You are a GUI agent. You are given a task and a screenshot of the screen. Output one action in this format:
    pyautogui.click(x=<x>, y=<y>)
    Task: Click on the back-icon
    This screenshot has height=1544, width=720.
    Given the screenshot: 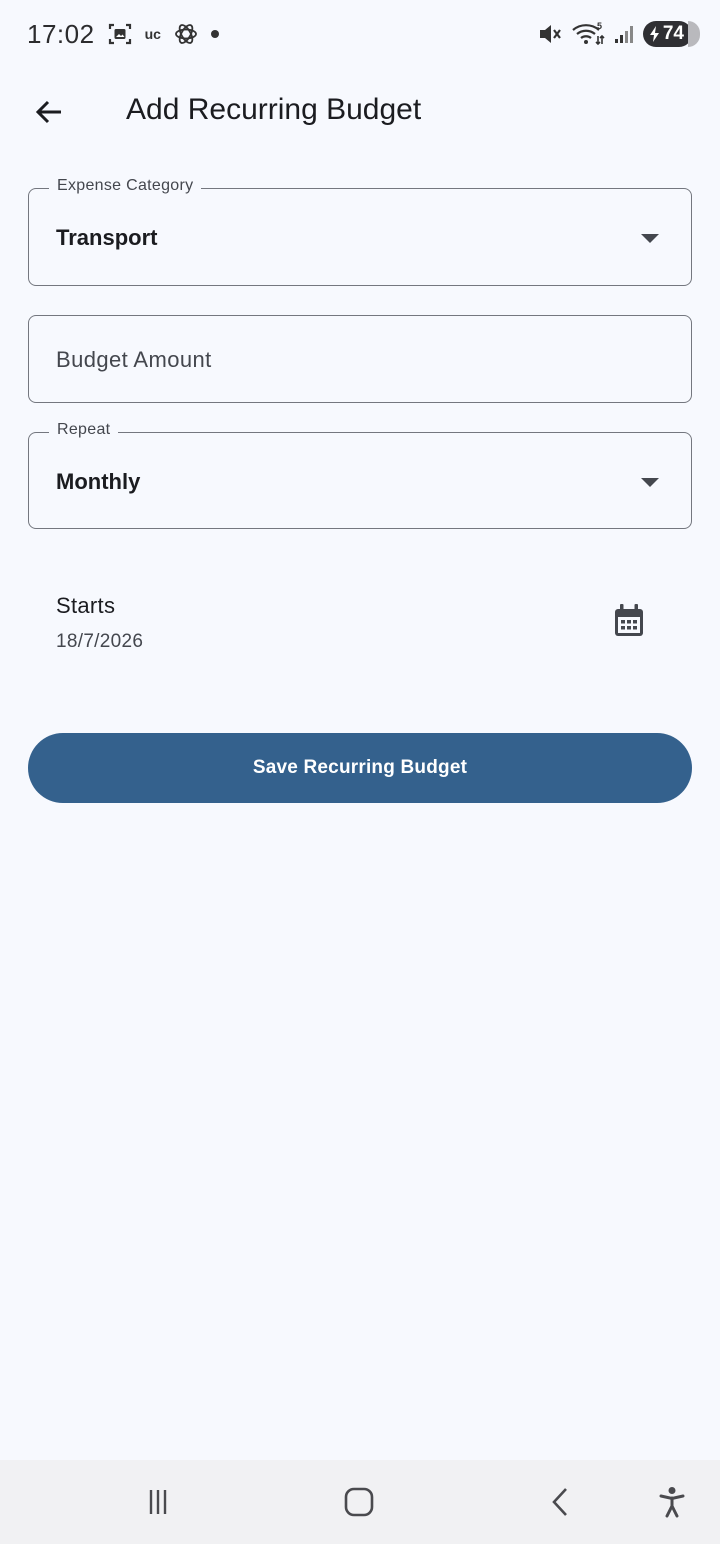 What is the action you would take?
    pyautogui.click(x=559, y=1502)
    